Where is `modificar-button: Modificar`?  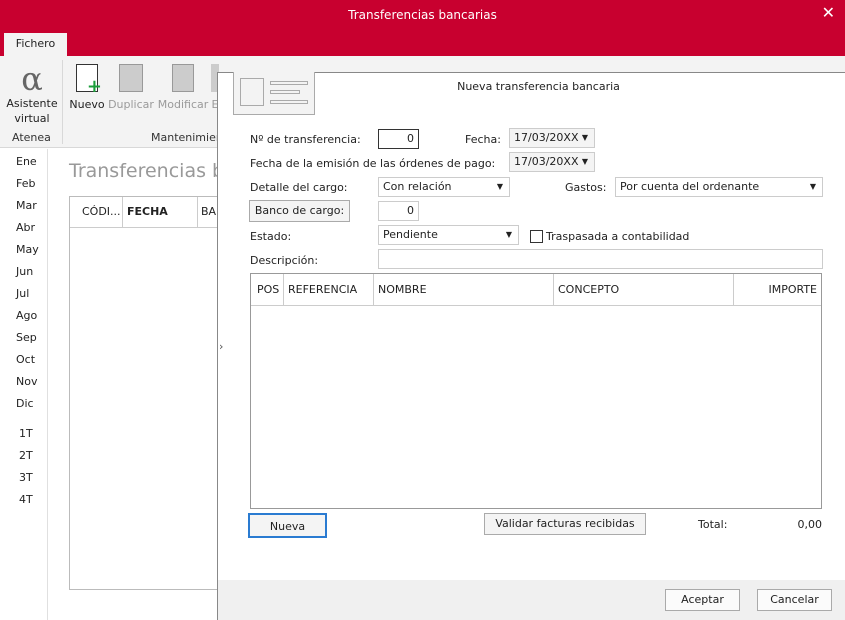
modificar-button: Modificar is located at coordinates (183, 86).